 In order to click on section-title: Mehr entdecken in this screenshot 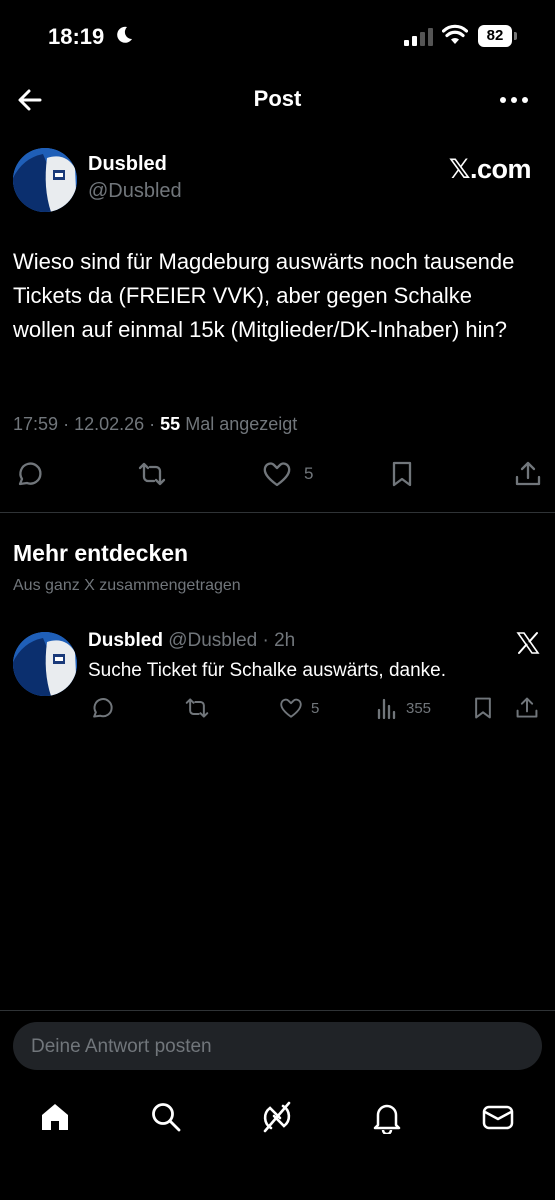, I will do `click(101, 553)`.